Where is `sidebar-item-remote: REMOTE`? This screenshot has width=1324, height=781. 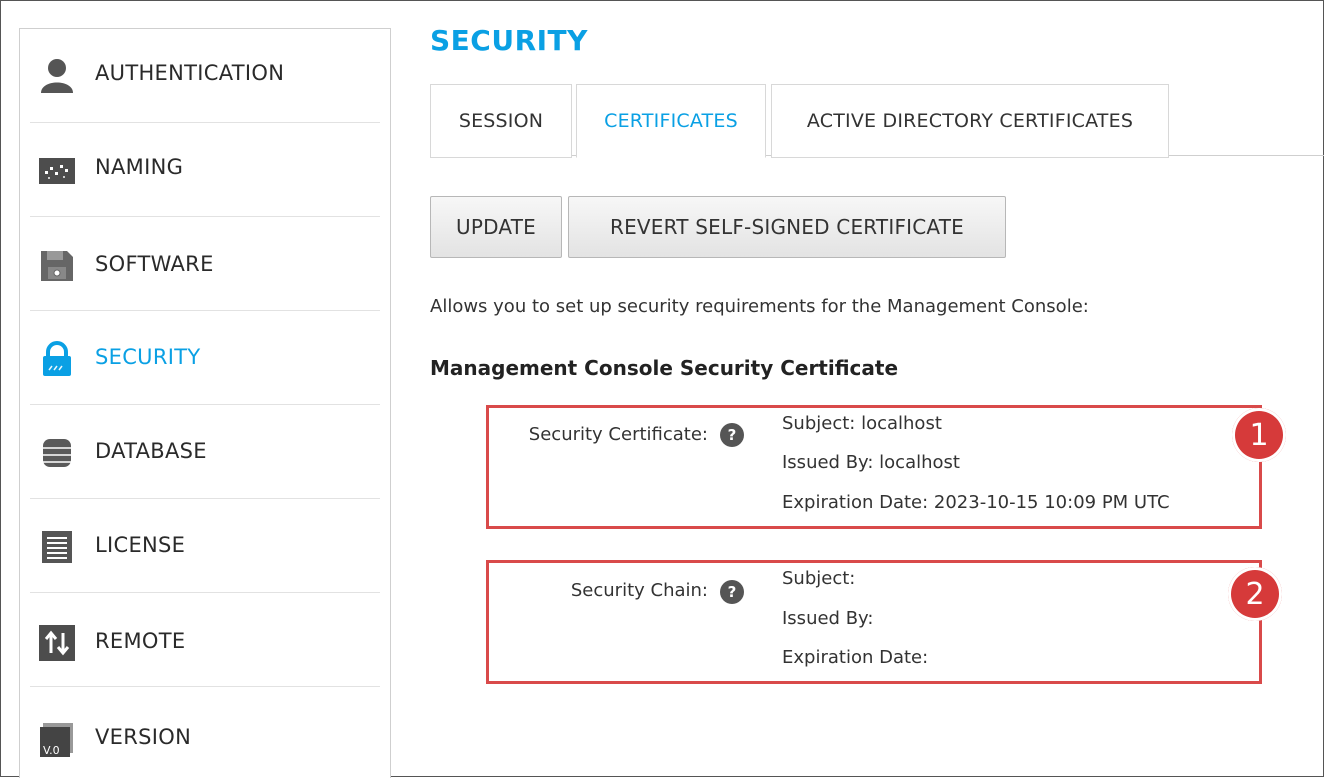 sidebar-item-remote: REMOTE is located at coordinates (205, 640).